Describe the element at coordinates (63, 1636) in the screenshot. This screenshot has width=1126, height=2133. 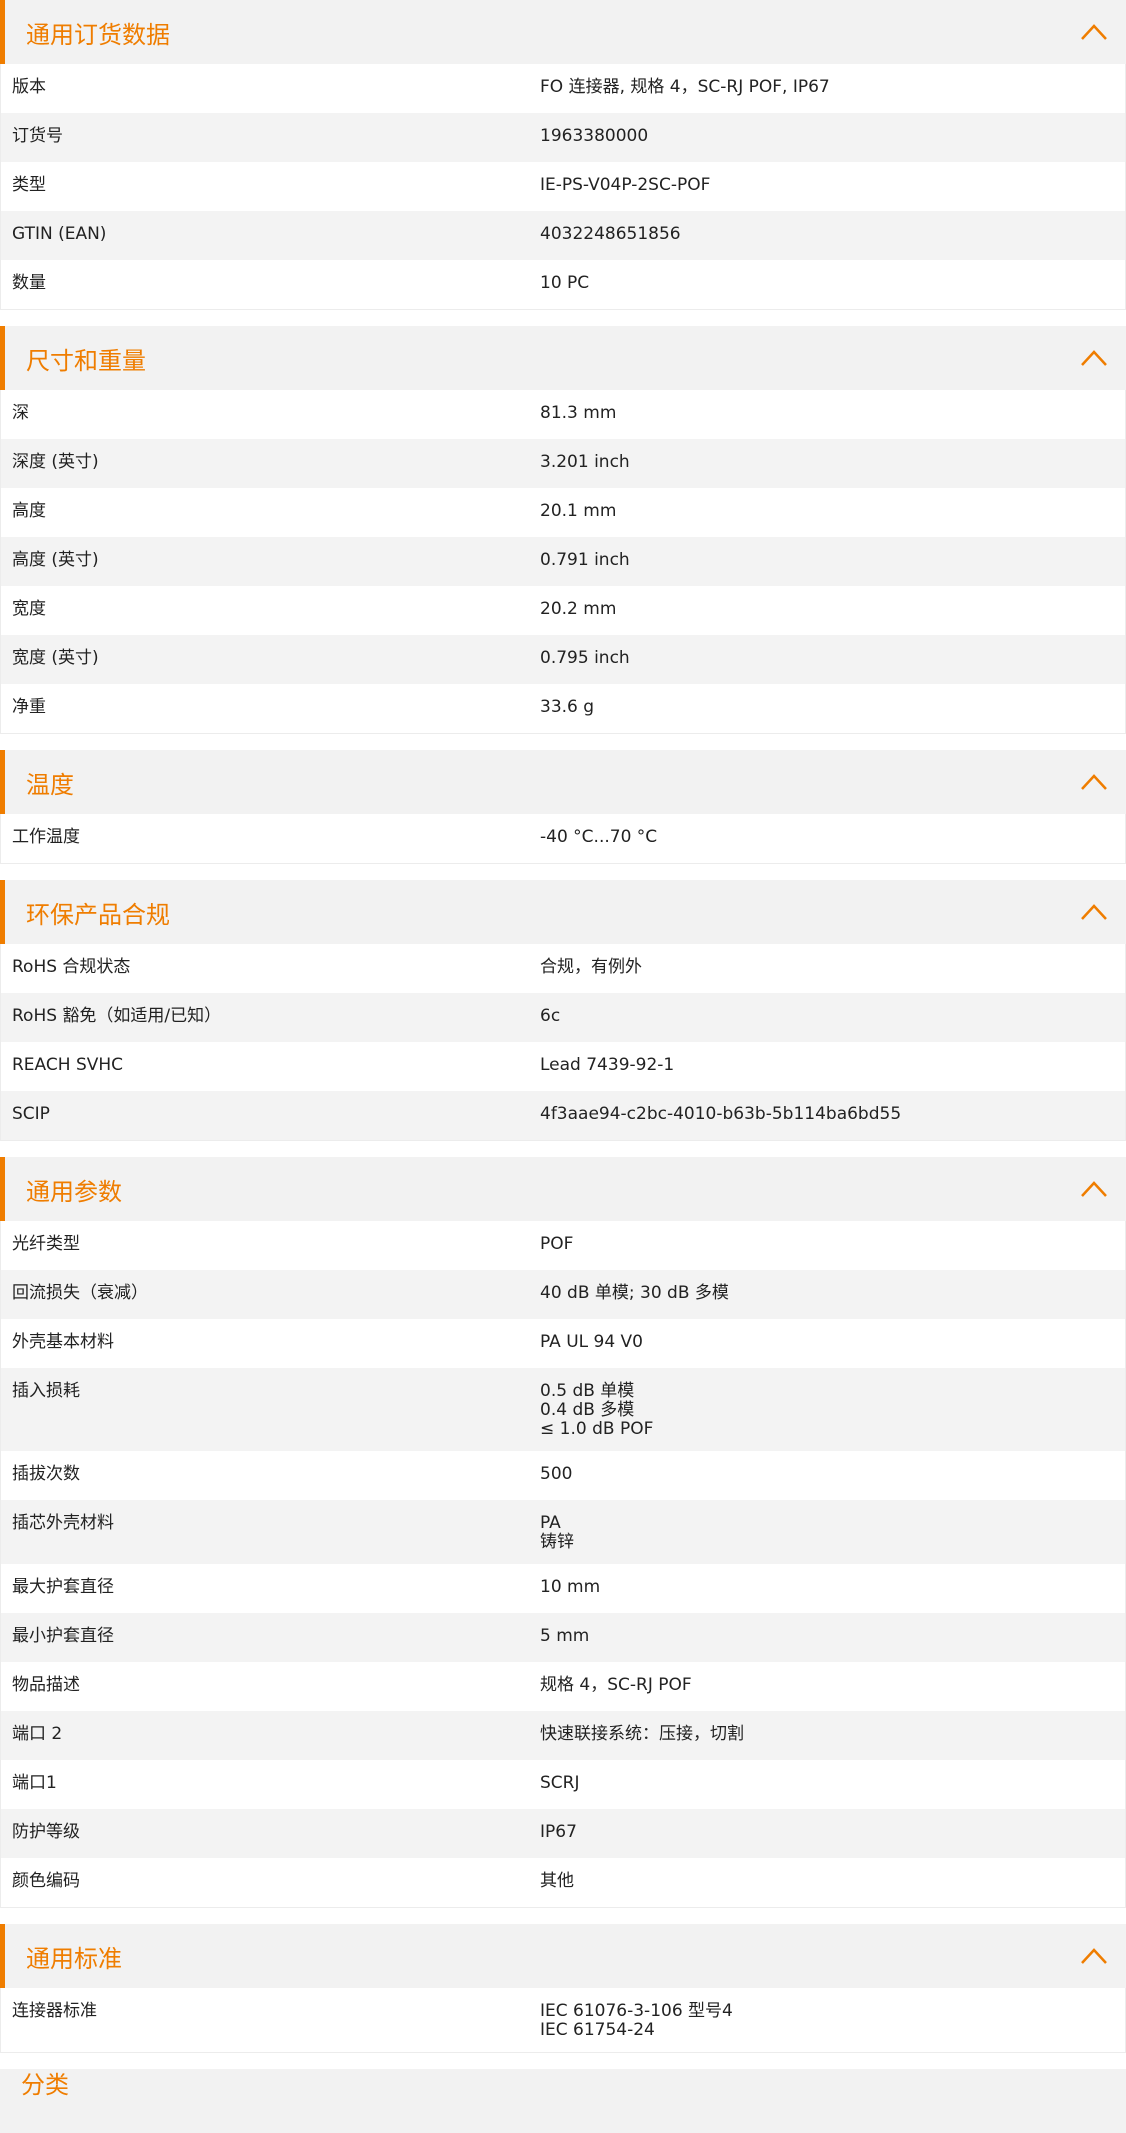
I see `spec-label: 最小护套直径` at that location.